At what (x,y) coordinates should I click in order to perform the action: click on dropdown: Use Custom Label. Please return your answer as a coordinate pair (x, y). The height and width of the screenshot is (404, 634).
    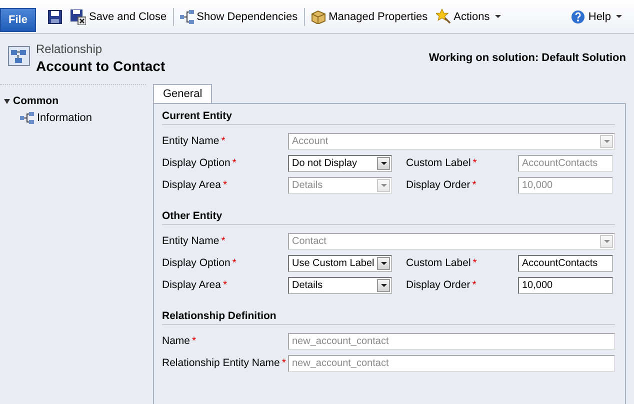
    Looking at the image, I should click on (340, 263).